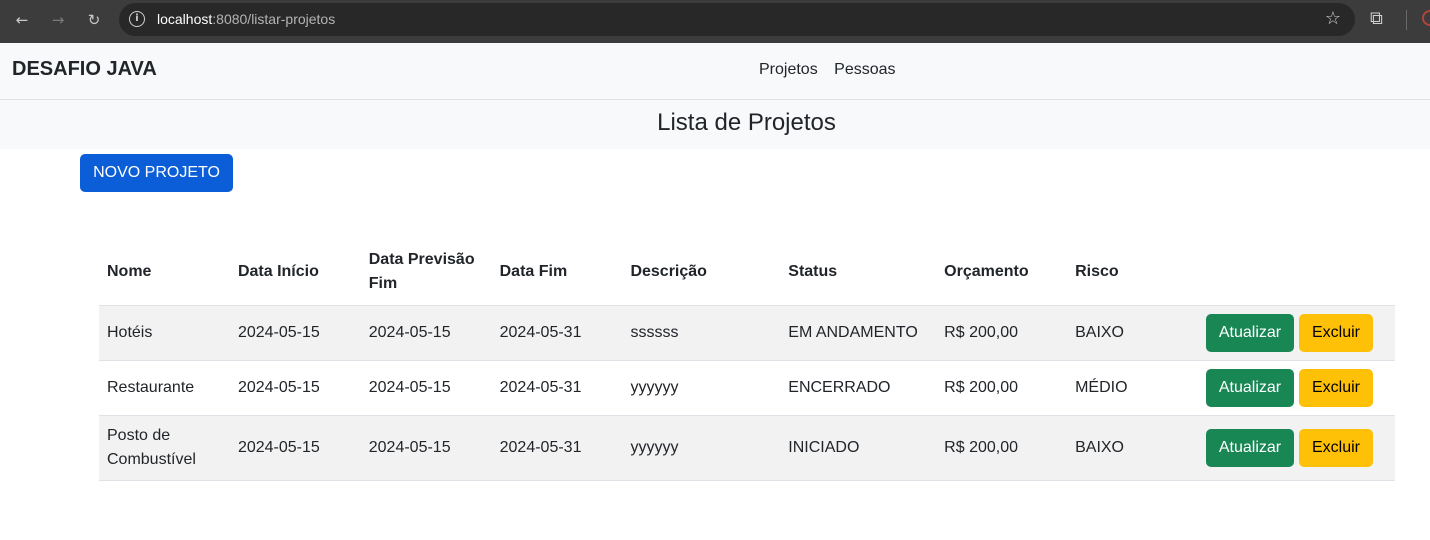  Describe the element at coordinates (858, 448) in the screenshot. I see `cell-status: INICIADO` at that location.